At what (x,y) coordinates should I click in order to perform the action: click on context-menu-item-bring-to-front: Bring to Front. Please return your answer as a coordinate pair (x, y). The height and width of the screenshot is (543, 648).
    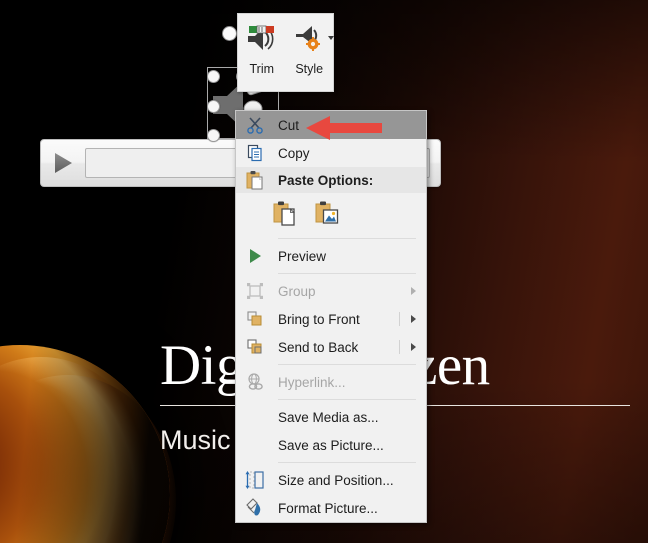
    Looking at the image, I should click on (331, 319).